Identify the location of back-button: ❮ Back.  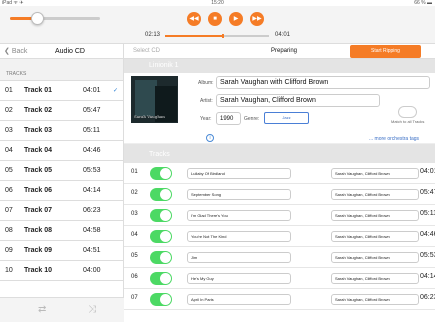
(15, 51).